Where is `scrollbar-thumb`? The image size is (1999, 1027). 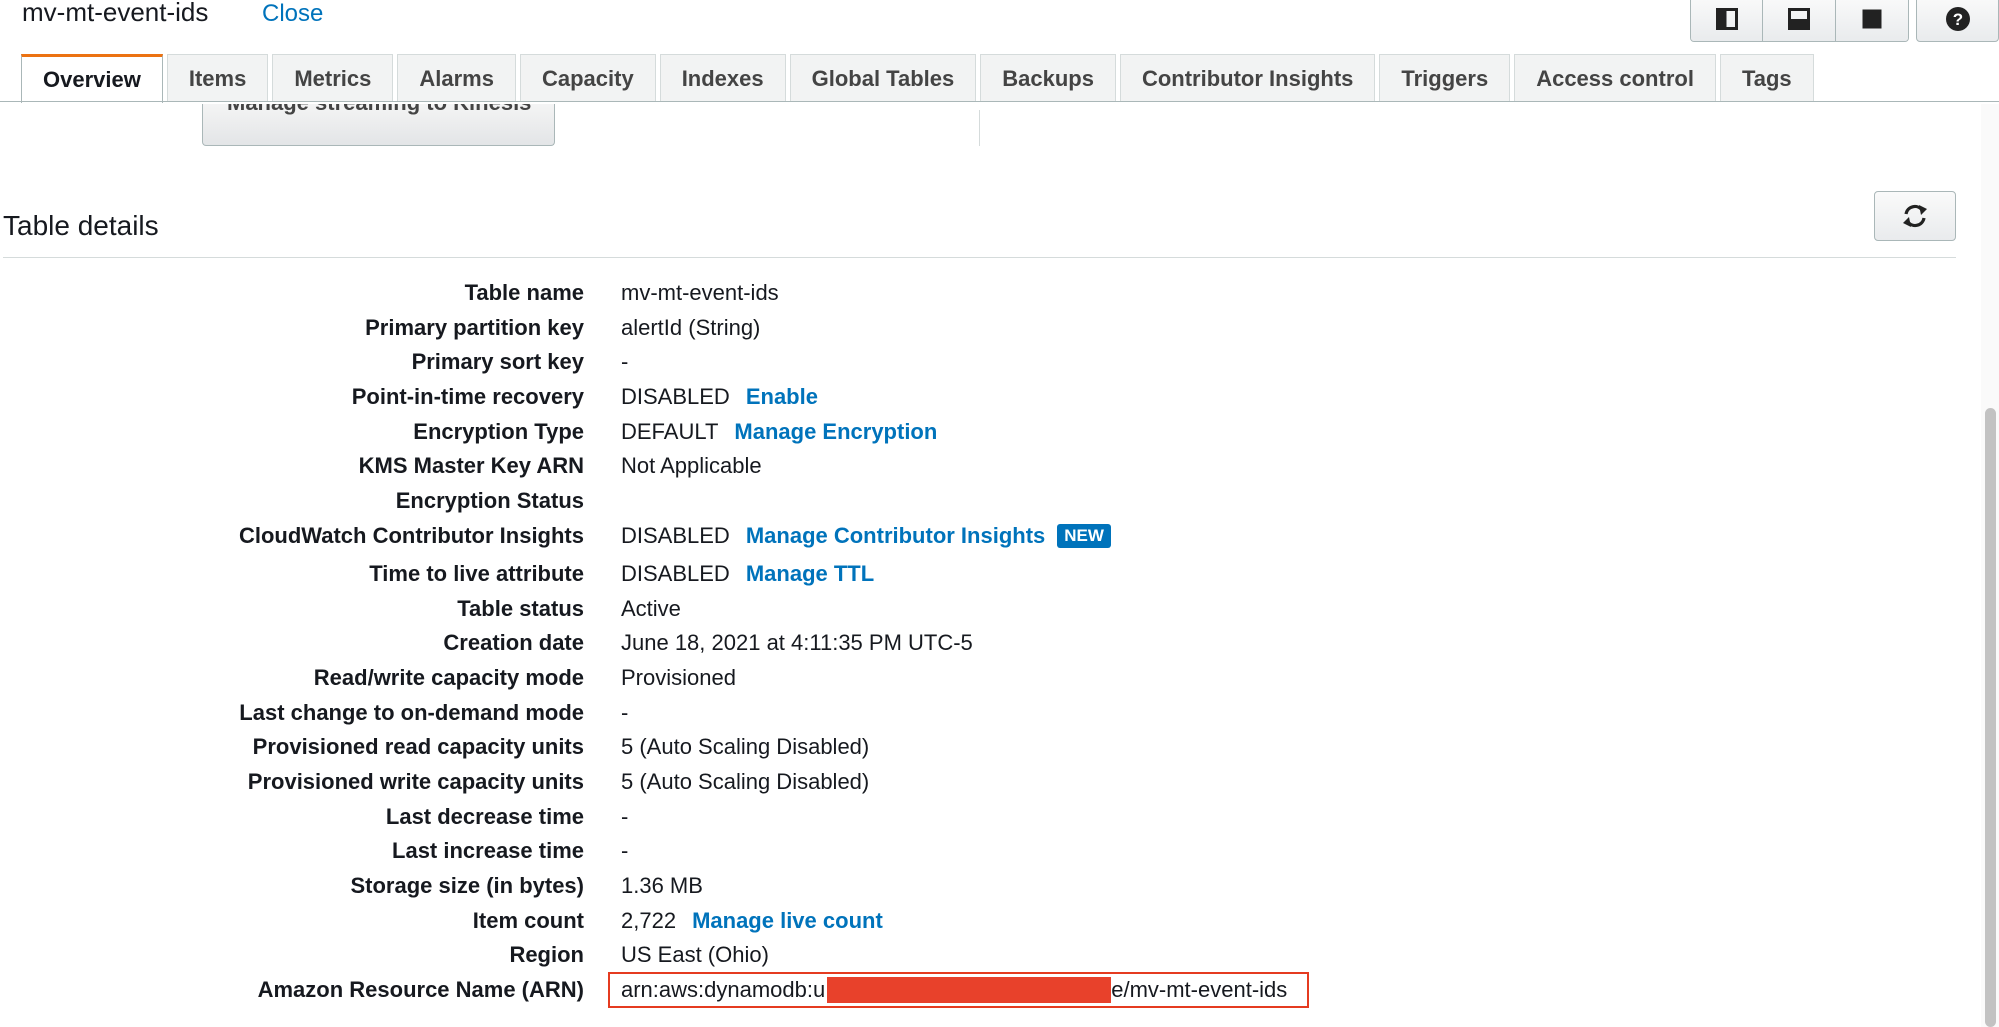 scrollbar-thumb is located at coordinates (1990, 717).